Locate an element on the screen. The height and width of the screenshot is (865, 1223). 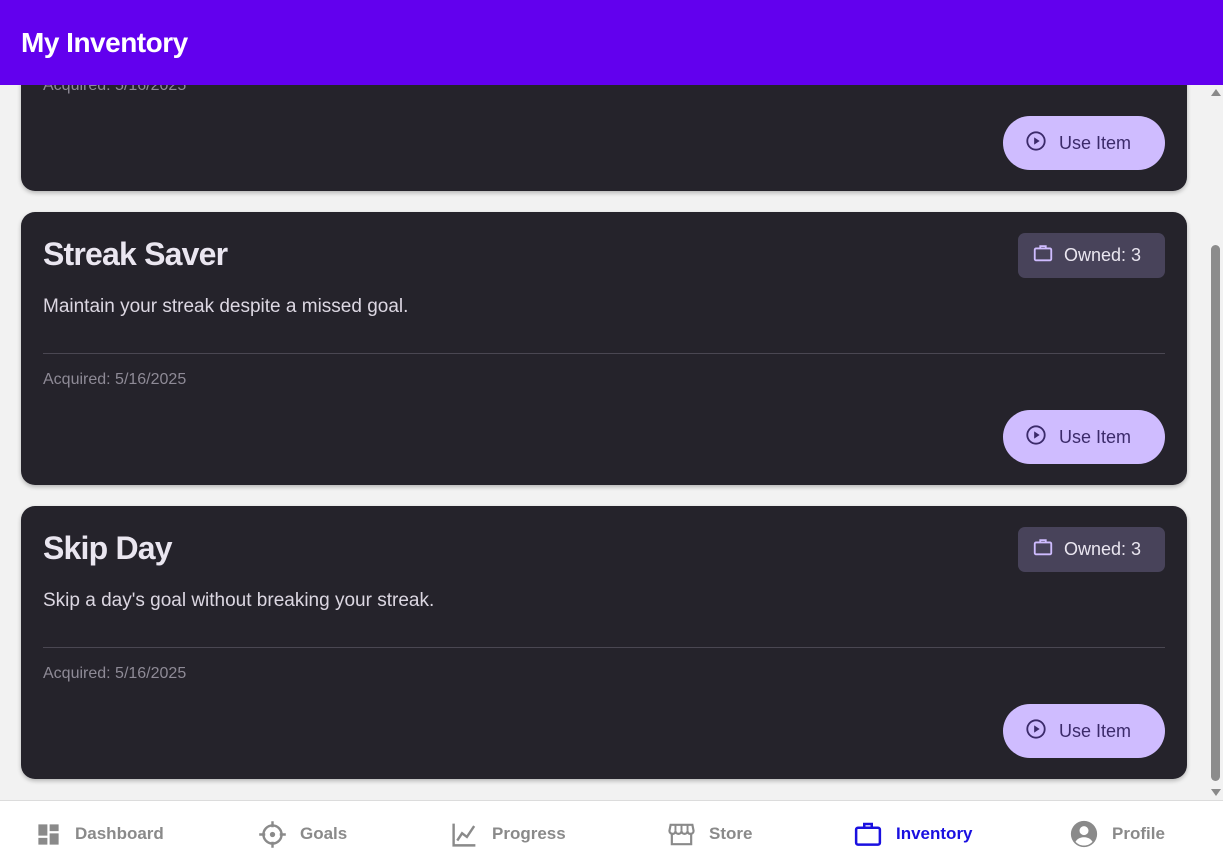
scrollbar-thumb is located at coordinates (1215, 513).